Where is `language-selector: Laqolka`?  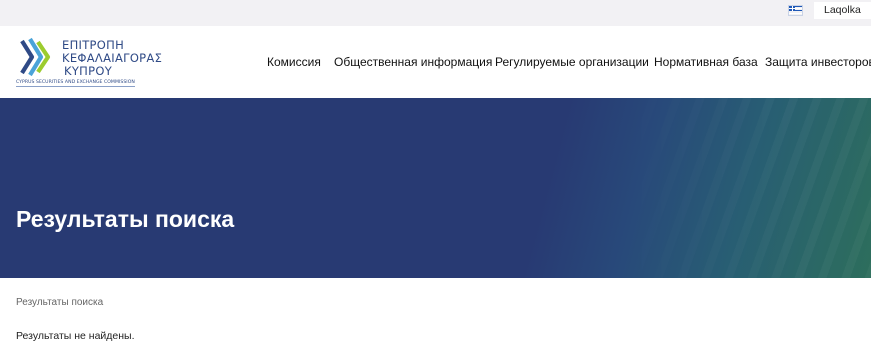
language-selector: Laqolka is located at coordinates (842, 10).